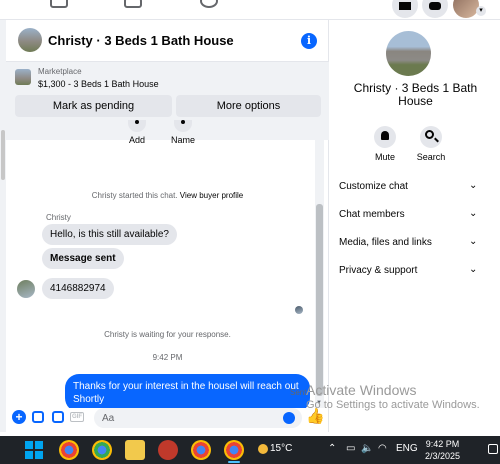  What do you see at coordinates (442, 450) in the screenshot?
I see `clock: 9:42 PM 2/3/2025` at bounding box center [442, 450].